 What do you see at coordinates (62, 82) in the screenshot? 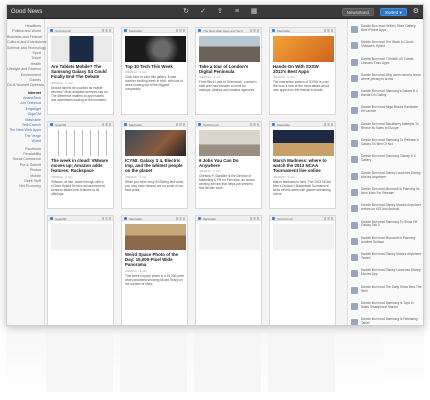
I see `card-meta: 4/9/2013 · 2 min` at bounding box center [62, 82].